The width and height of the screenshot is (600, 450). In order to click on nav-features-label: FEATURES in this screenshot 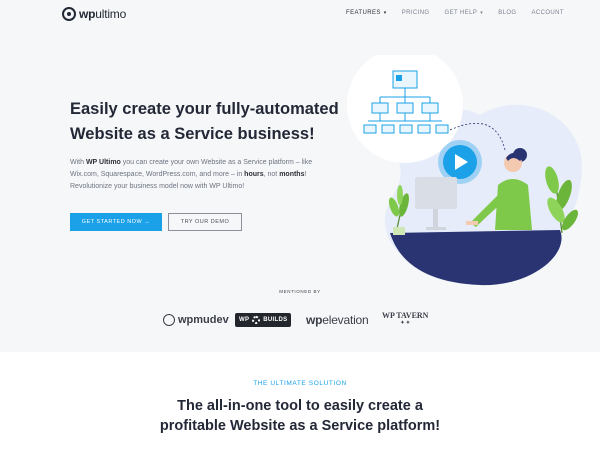, I will do `click(363, 13)`.